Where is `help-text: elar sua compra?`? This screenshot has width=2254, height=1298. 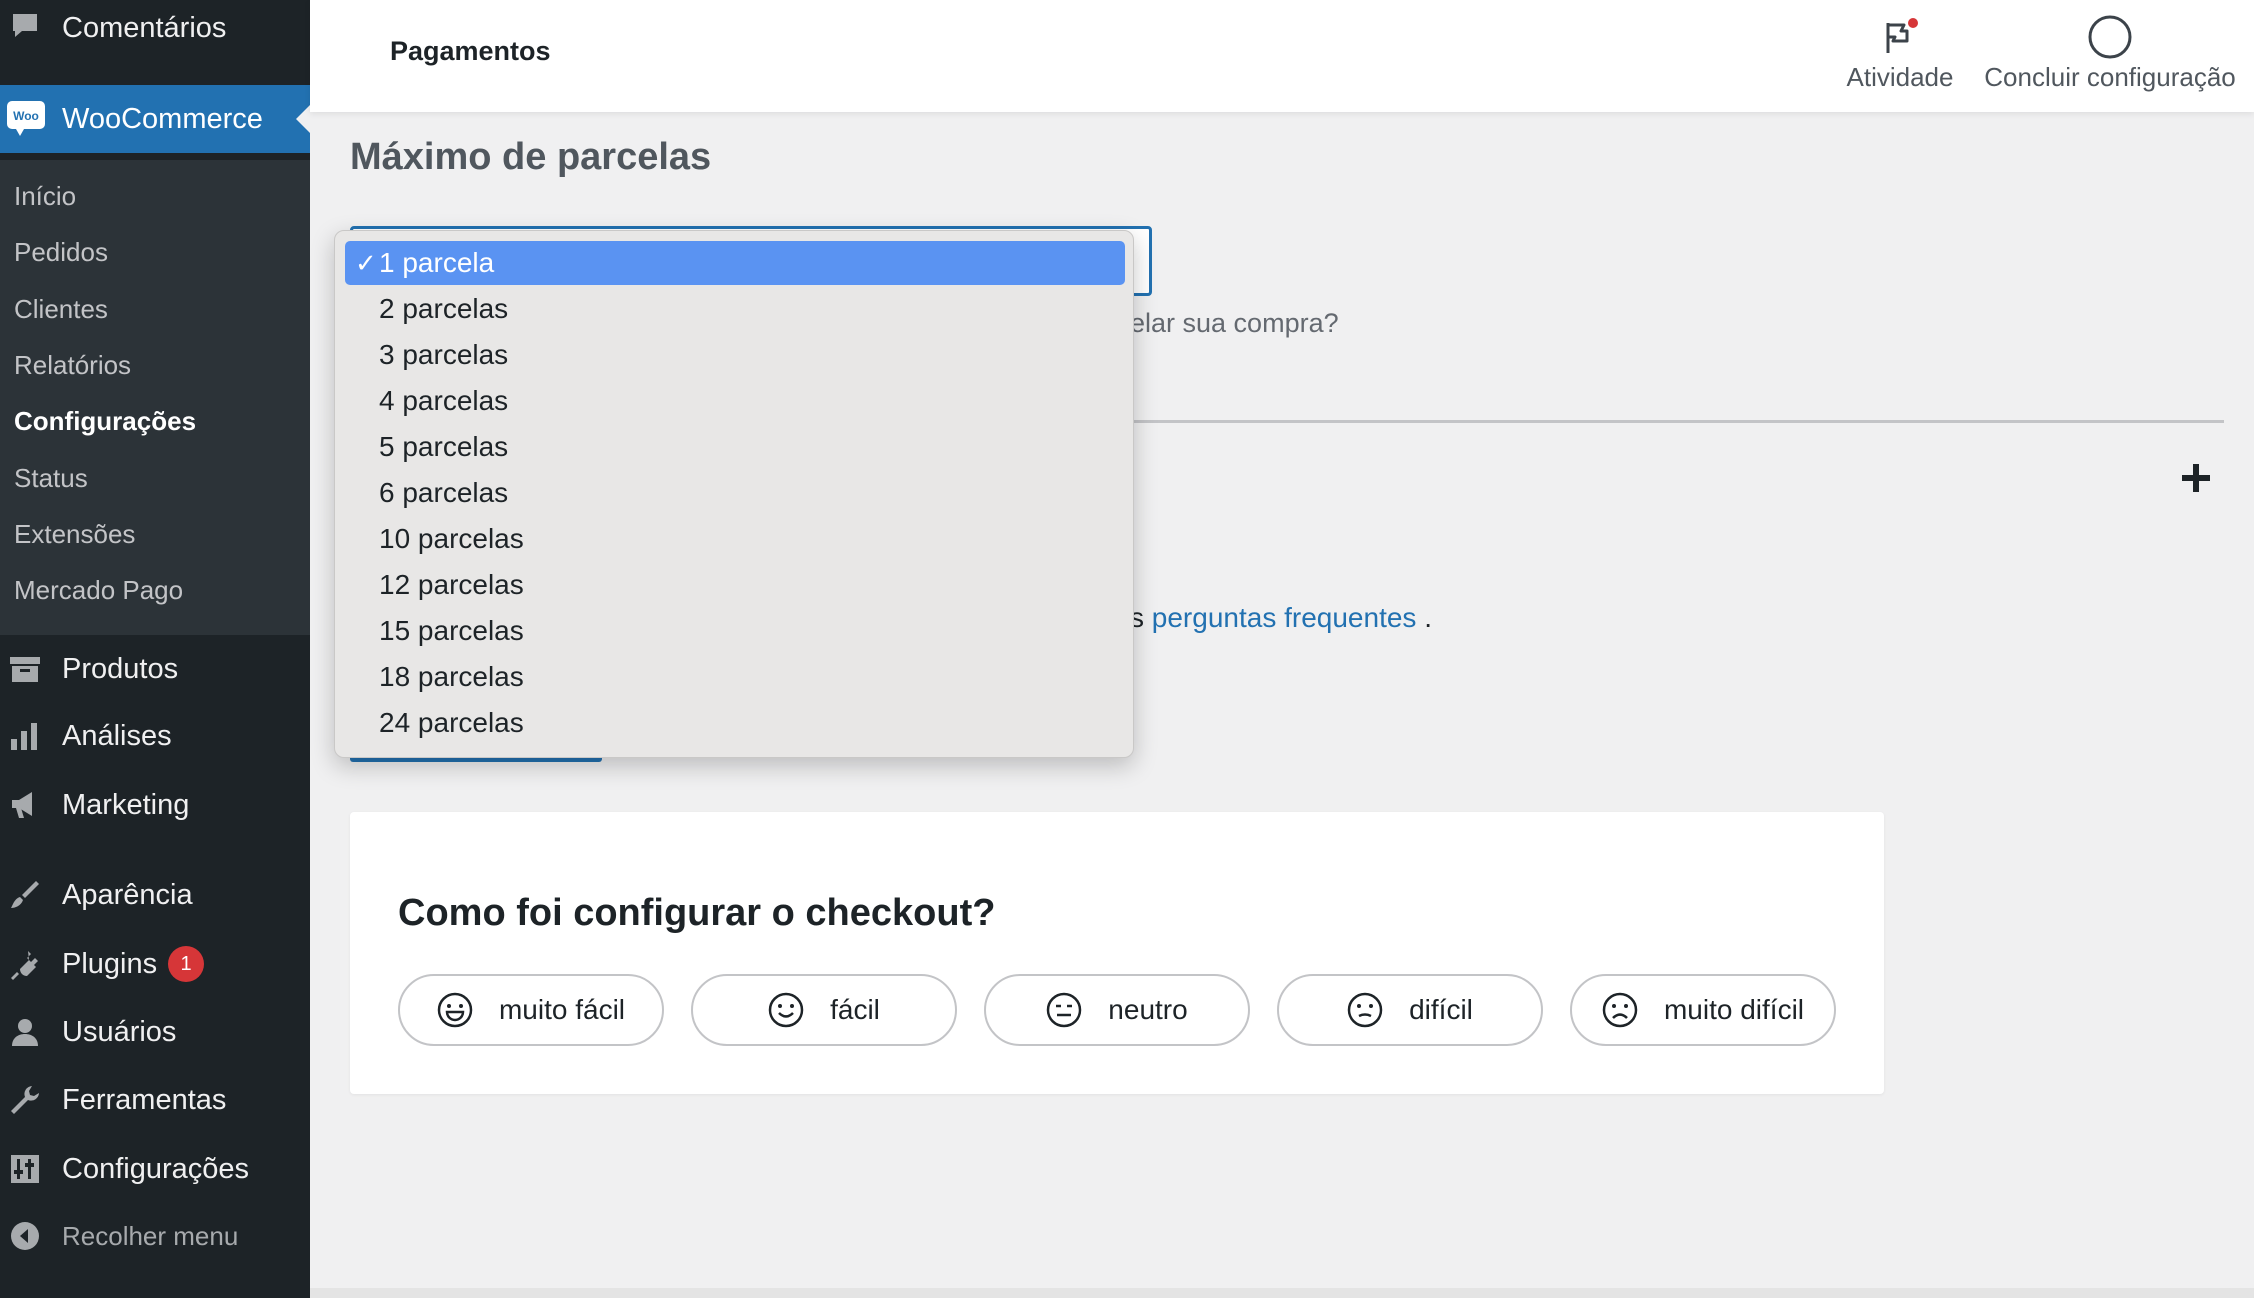
help-text: elar sua compra? is located at coordinates (1234, 323).